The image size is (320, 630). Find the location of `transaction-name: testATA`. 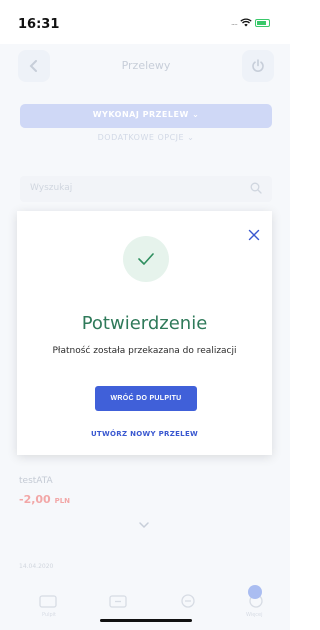

transaction-name: testATA is located at coordinates (36, 481).